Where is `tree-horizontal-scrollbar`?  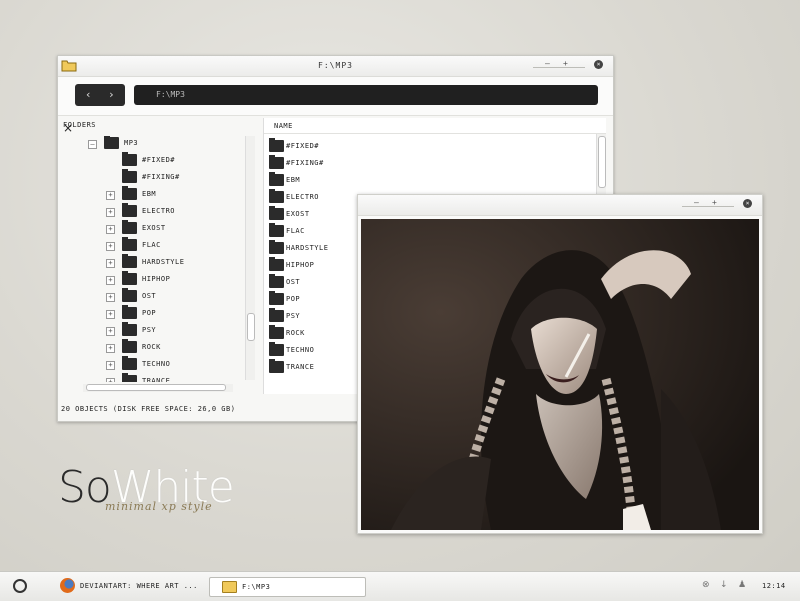
tree-horizontal-scrollbar is located at coordinates (158, 388).